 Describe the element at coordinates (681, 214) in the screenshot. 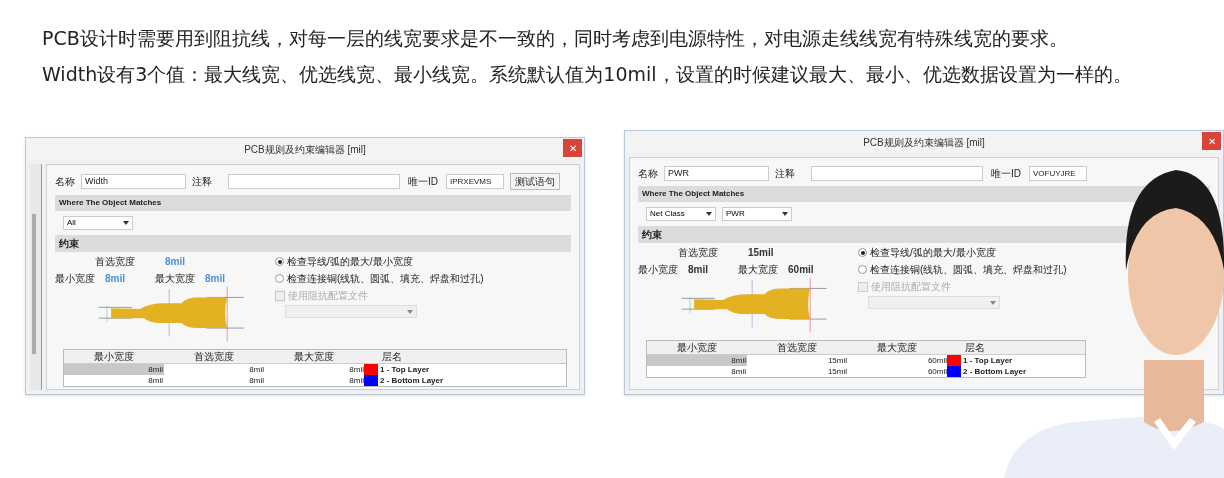

I see `condition-dropdown: Net Class` at that location.